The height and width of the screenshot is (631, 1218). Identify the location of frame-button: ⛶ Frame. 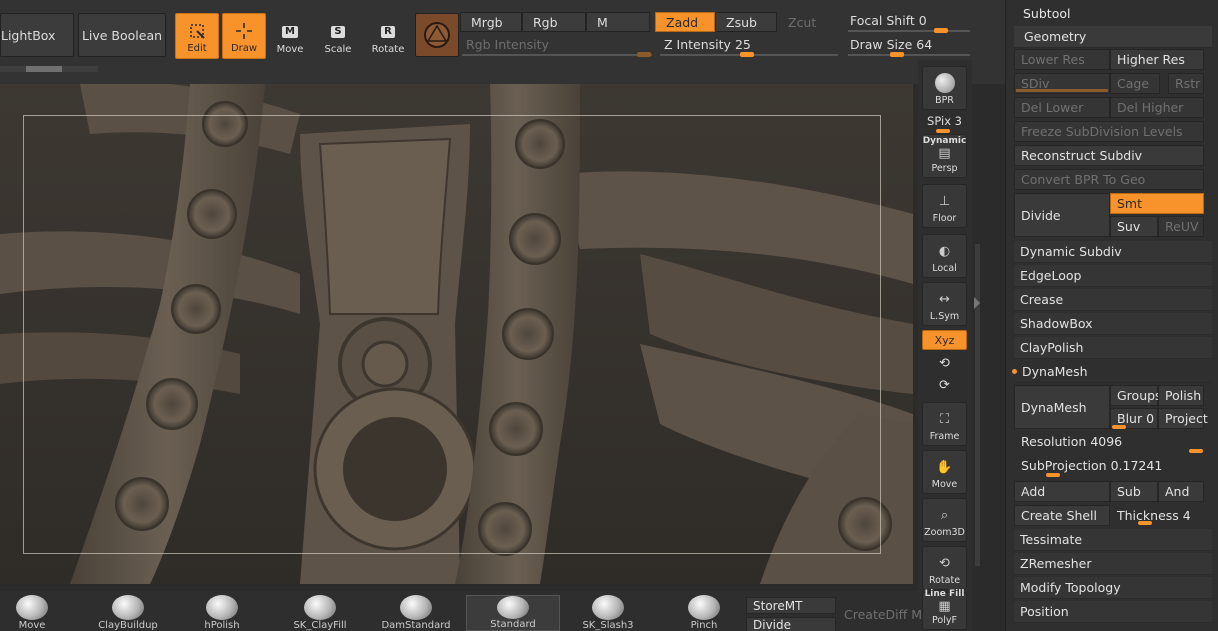
(944, 424).